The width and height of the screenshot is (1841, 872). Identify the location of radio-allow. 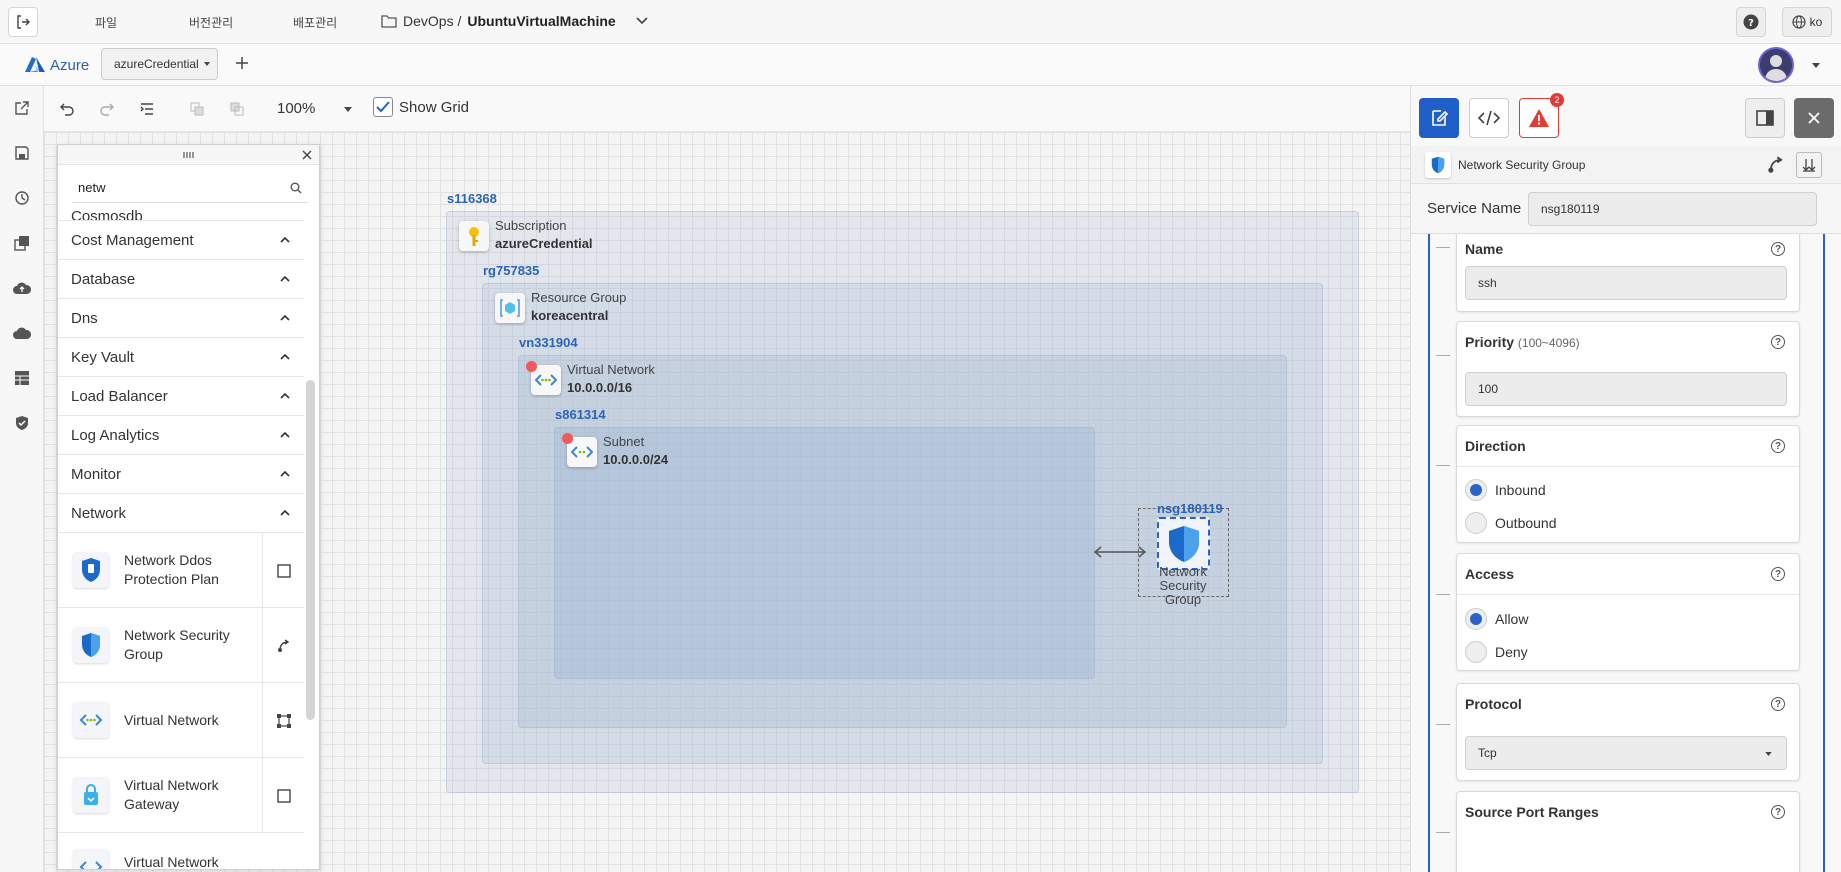
(1476, 619).